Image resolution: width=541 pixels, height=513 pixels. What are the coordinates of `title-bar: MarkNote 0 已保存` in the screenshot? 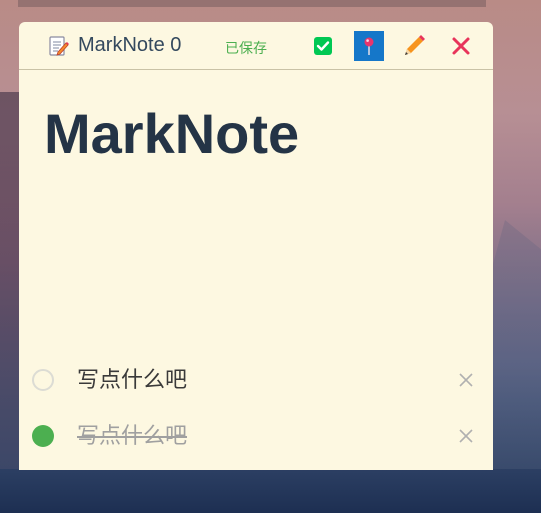 It's located at (256, 46).